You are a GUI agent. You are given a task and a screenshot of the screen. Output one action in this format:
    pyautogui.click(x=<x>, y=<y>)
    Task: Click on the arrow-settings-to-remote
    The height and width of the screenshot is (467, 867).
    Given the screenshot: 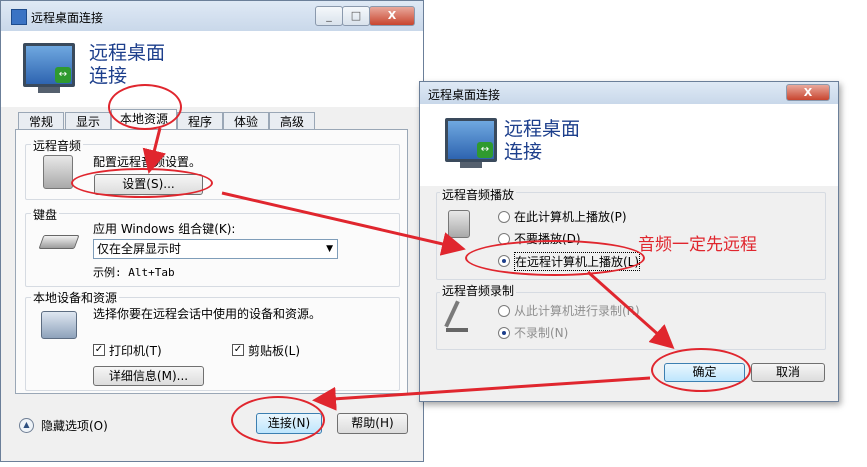 What is the action you would take?
    pyautogui.click(x=343, y=223)
    